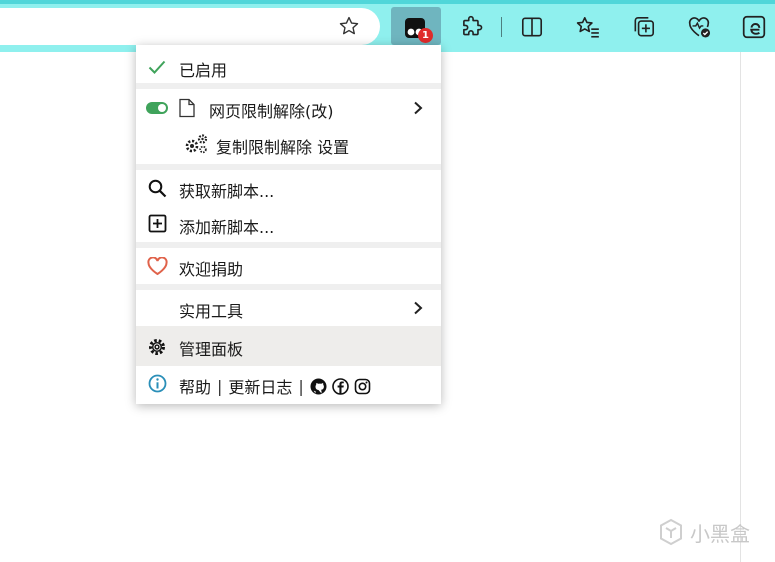  Describe the element at coordinates (288, 266) in the screenshot. I see `menu-item-donate: 欢迎捐助` at that location.